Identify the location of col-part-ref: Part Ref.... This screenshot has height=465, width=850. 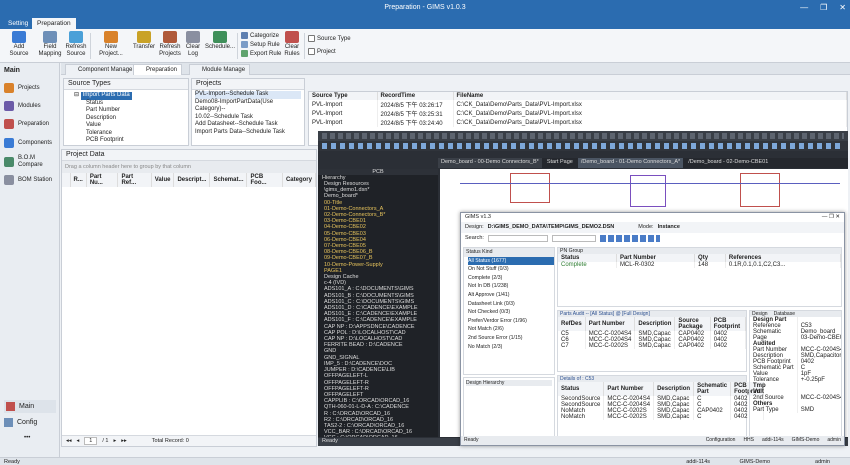
(134, 180).